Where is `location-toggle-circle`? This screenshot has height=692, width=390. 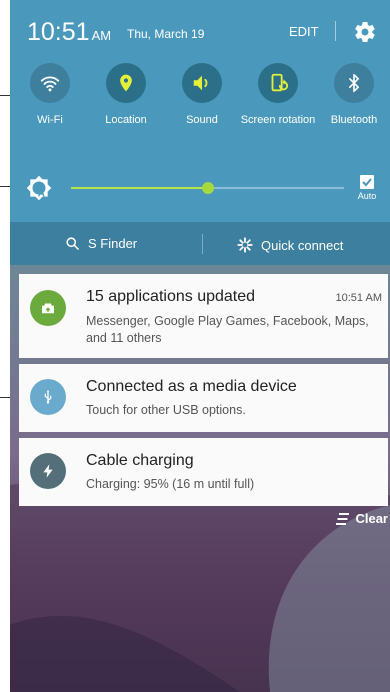 location-toggle-circle is located at coordinates (126, 83).